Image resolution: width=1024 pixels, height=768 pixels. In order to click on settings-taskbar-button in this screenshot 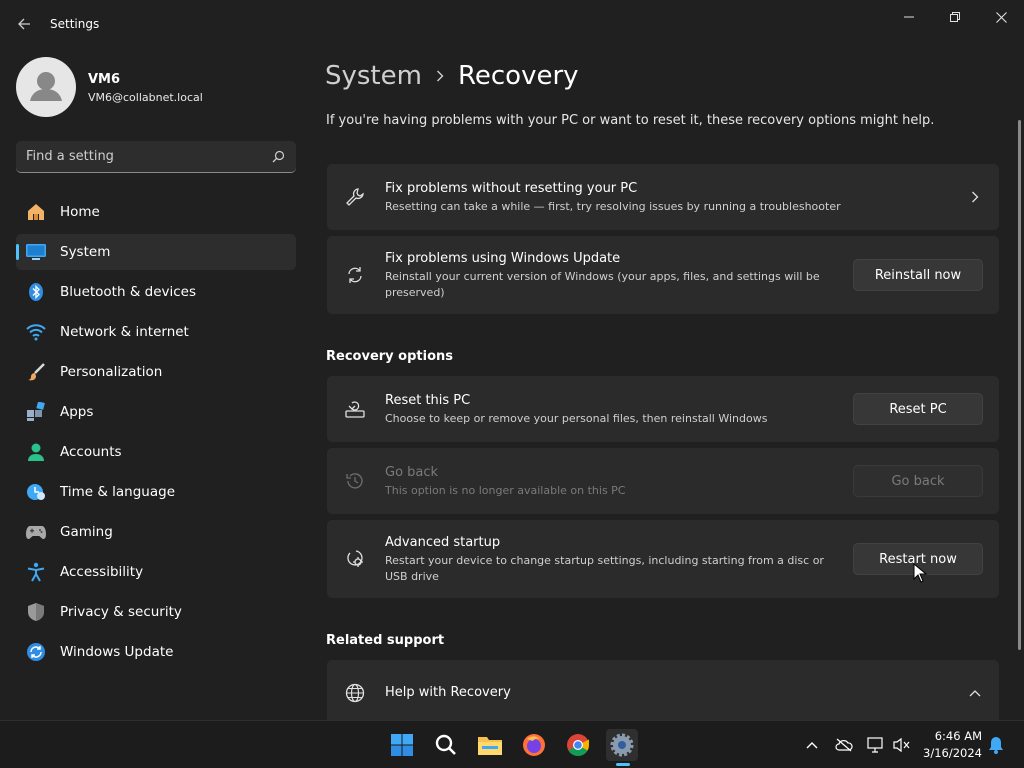, I will do `click(622, 745)`.